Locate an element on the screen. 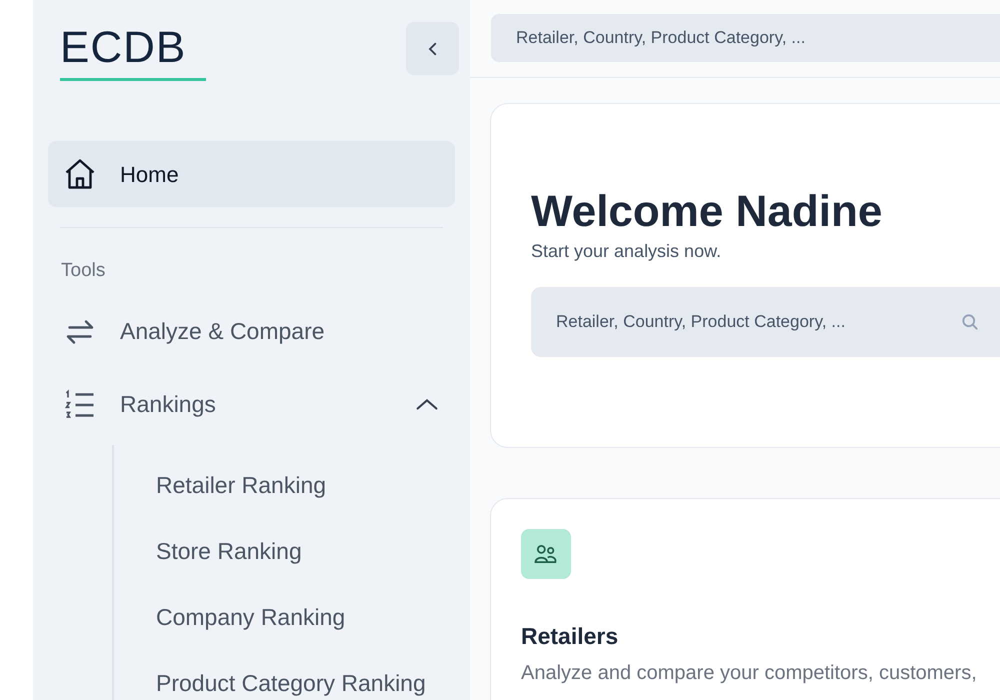 The height and width of the screenshot is (700, 1000). nav-item: Rankings is located at coordinates (251, 404).